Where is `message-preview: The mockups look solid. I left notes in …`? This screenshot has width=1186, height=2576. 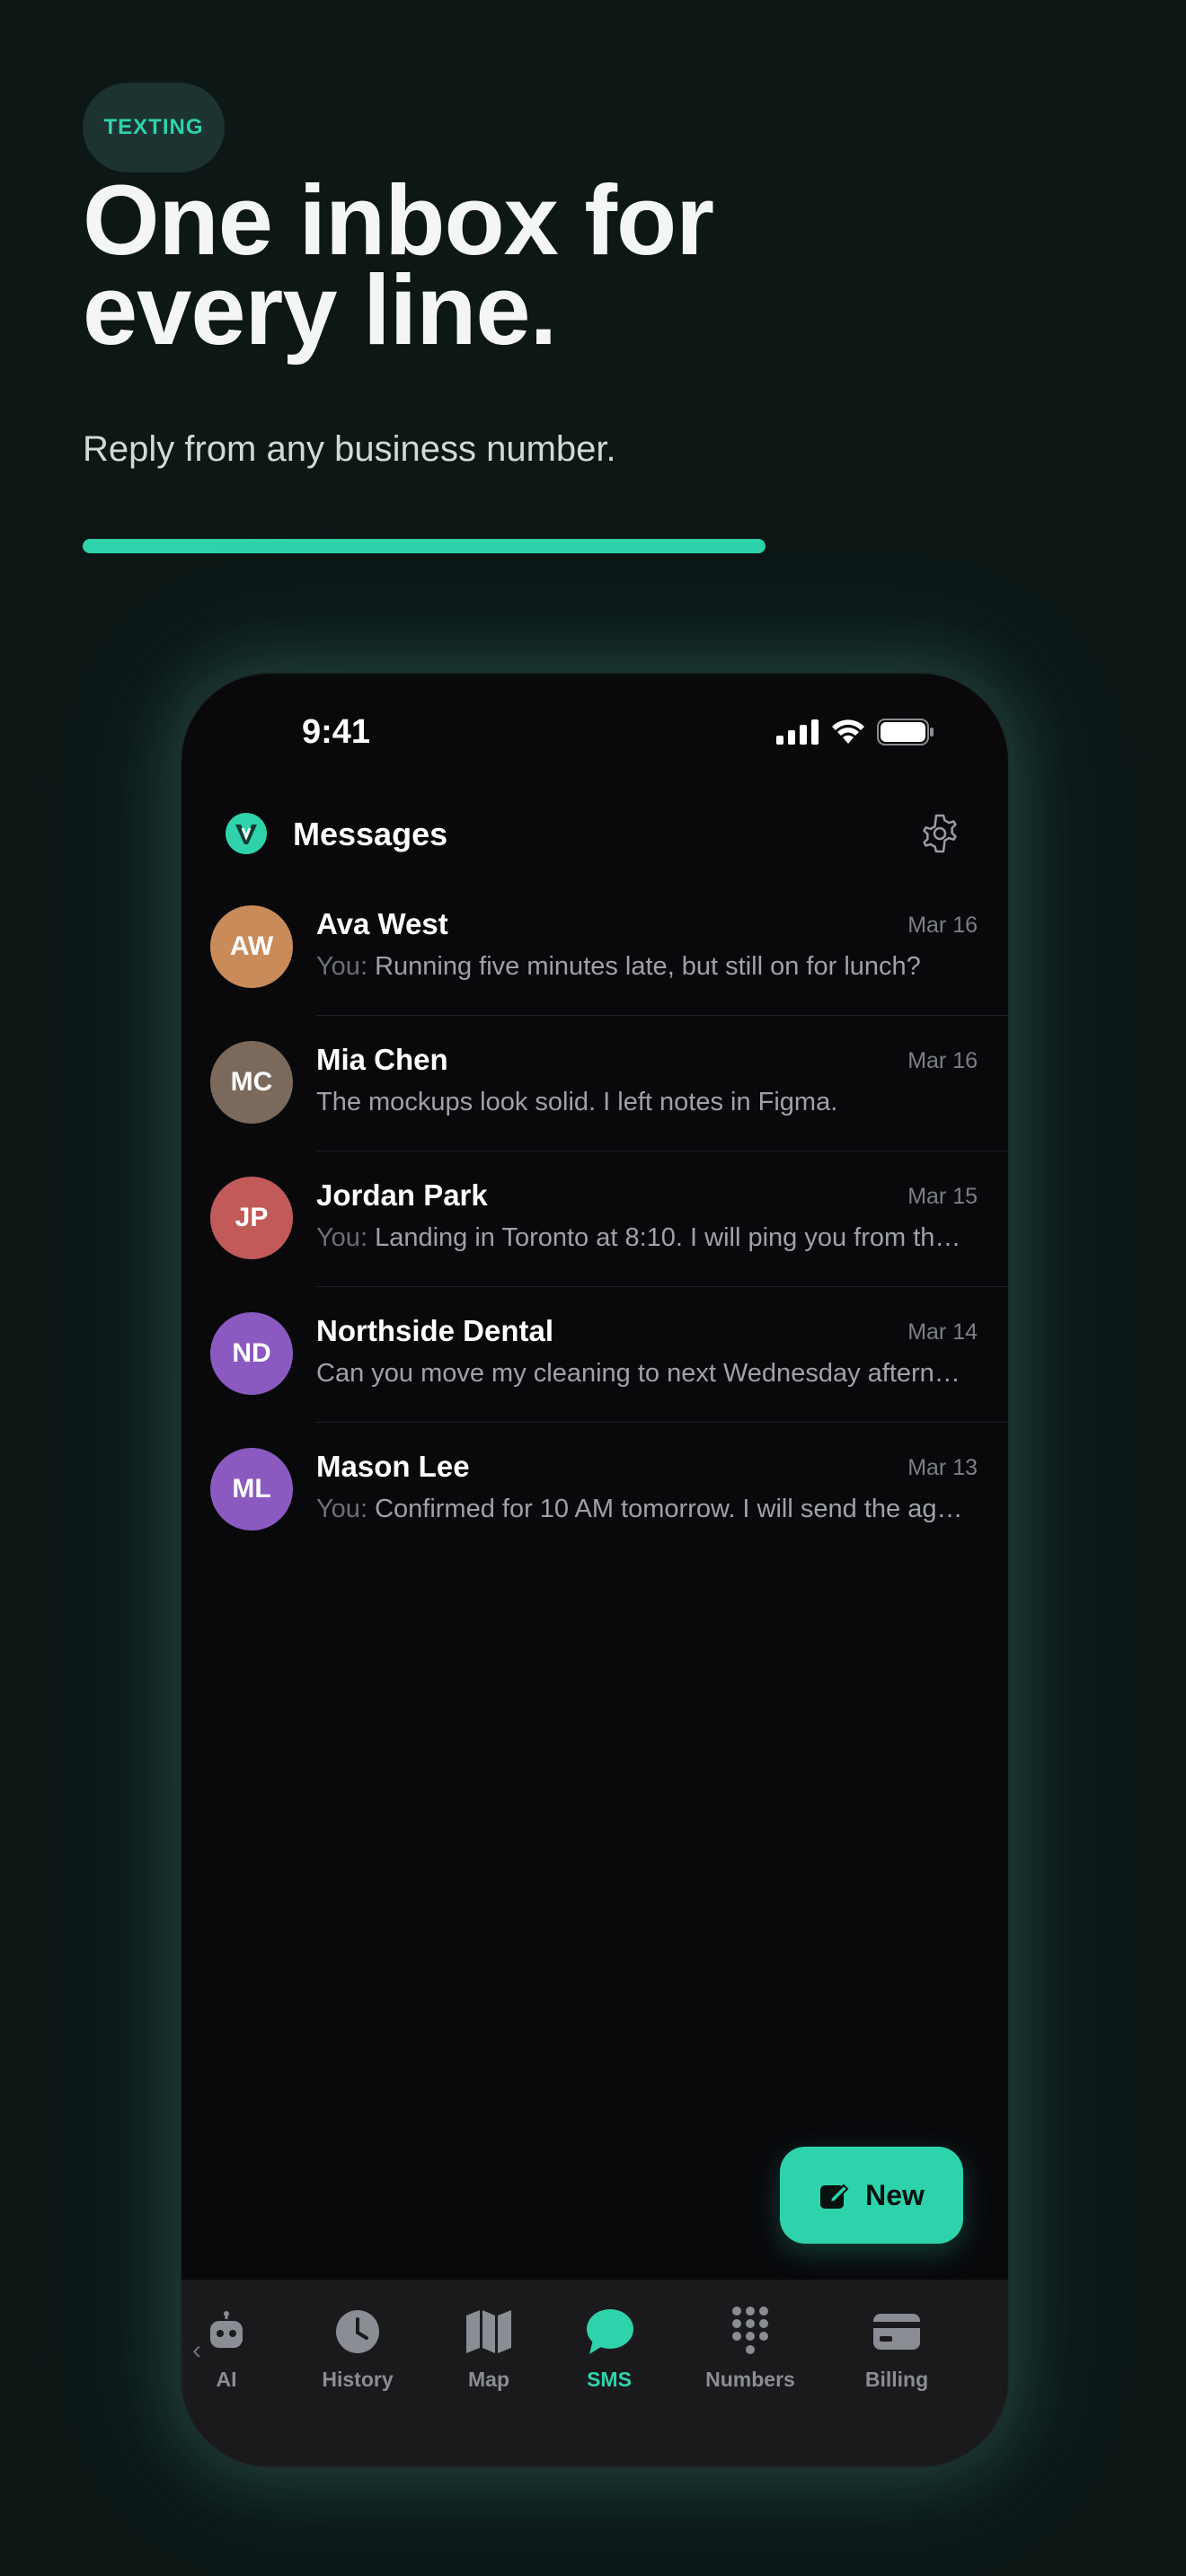 message-preview: The mockups look solid. I left notes in … is located at coordinates (644, 1102).